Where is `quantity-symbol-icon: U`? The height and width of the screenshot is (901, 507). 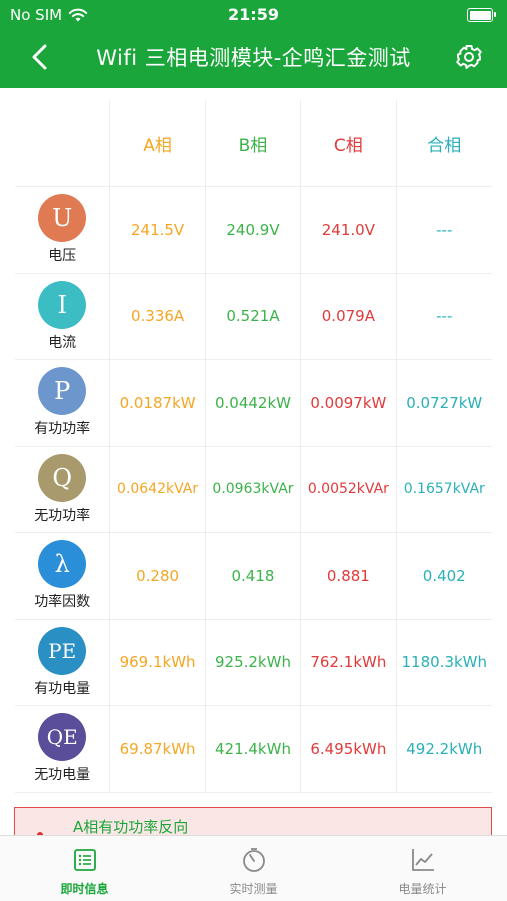 quantity-symbol-icon: U is located at coordinates (62, 218).